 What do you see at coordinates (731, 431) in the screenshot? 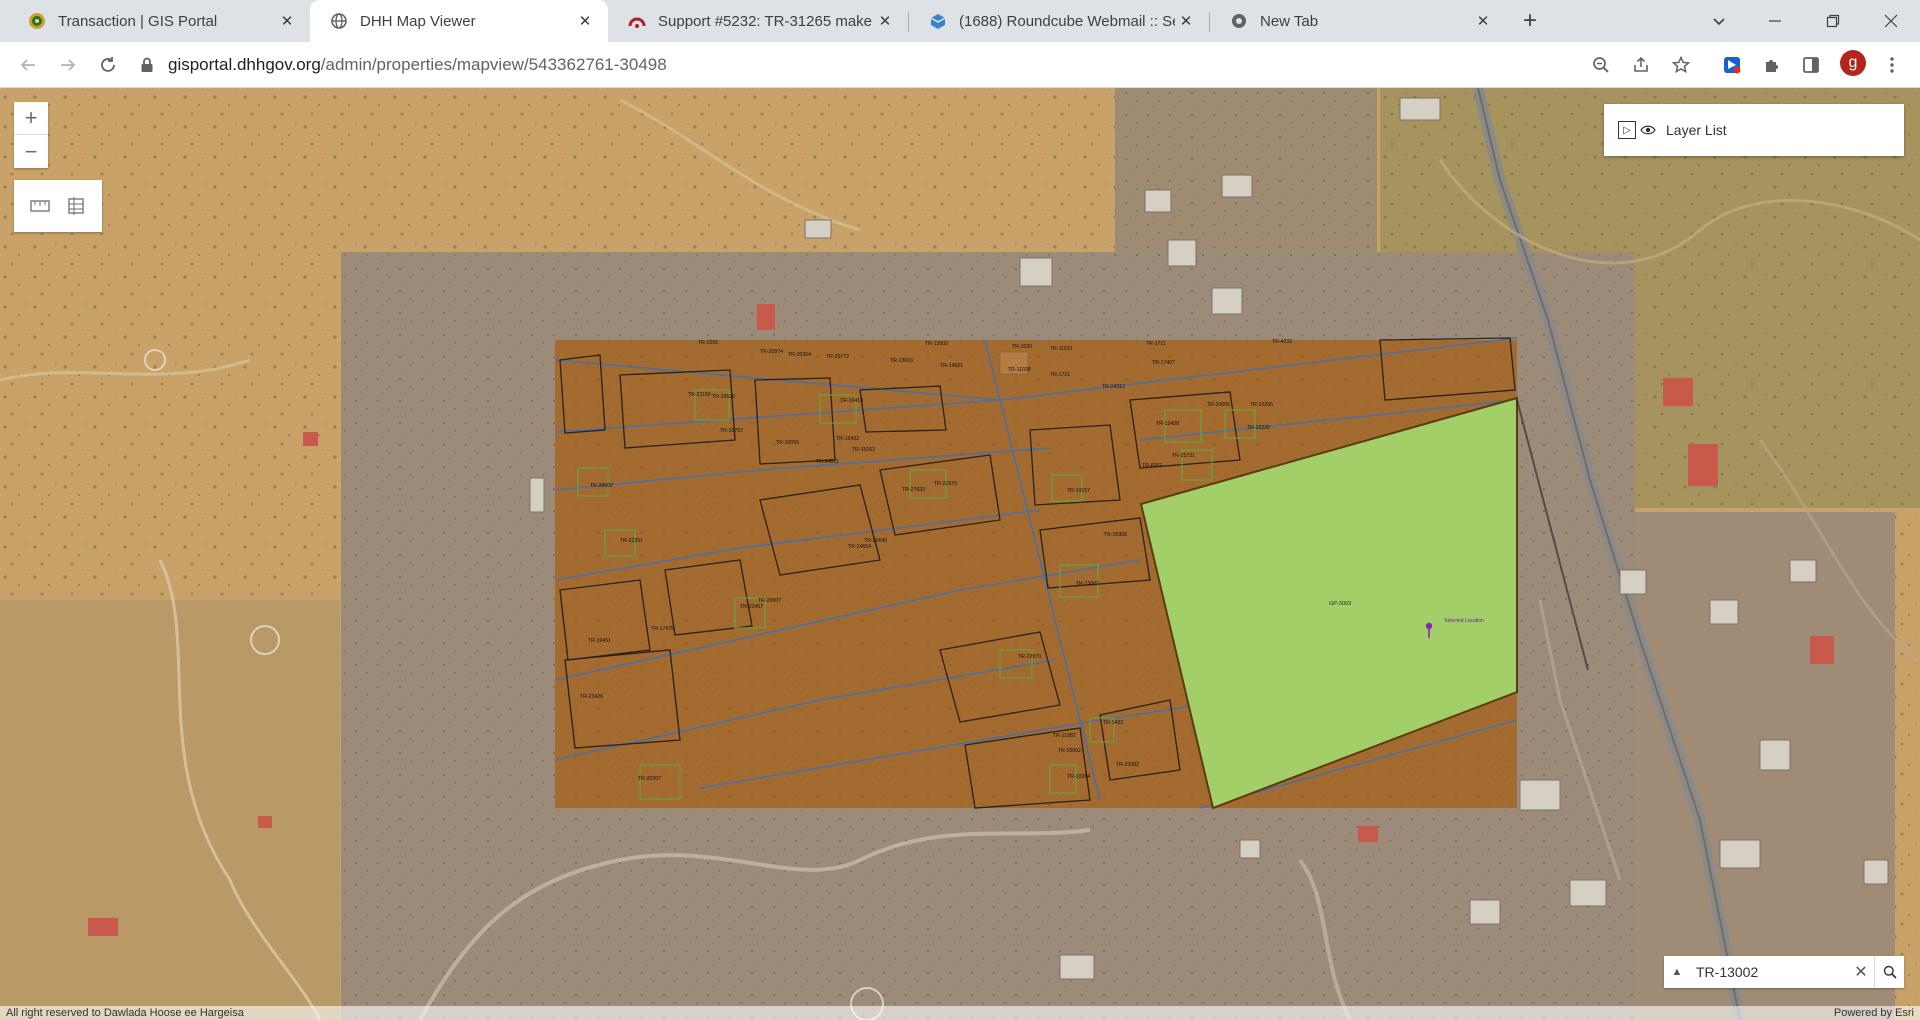
I see `parcel-label: TR-15757` at bounding box center [731, 431].